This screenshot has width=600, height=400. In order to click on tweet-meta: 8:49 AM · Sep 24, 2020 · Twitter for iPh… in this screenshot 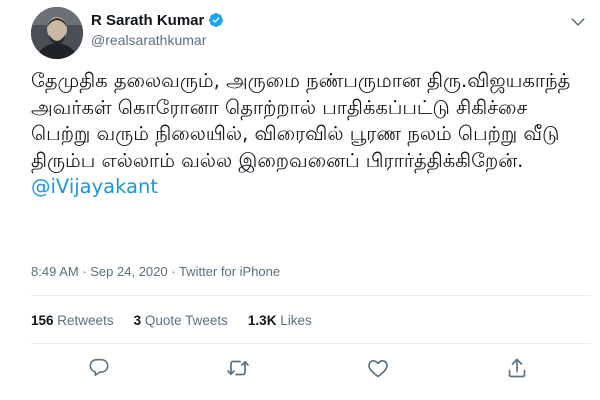, I will do `click(155, 271)`.